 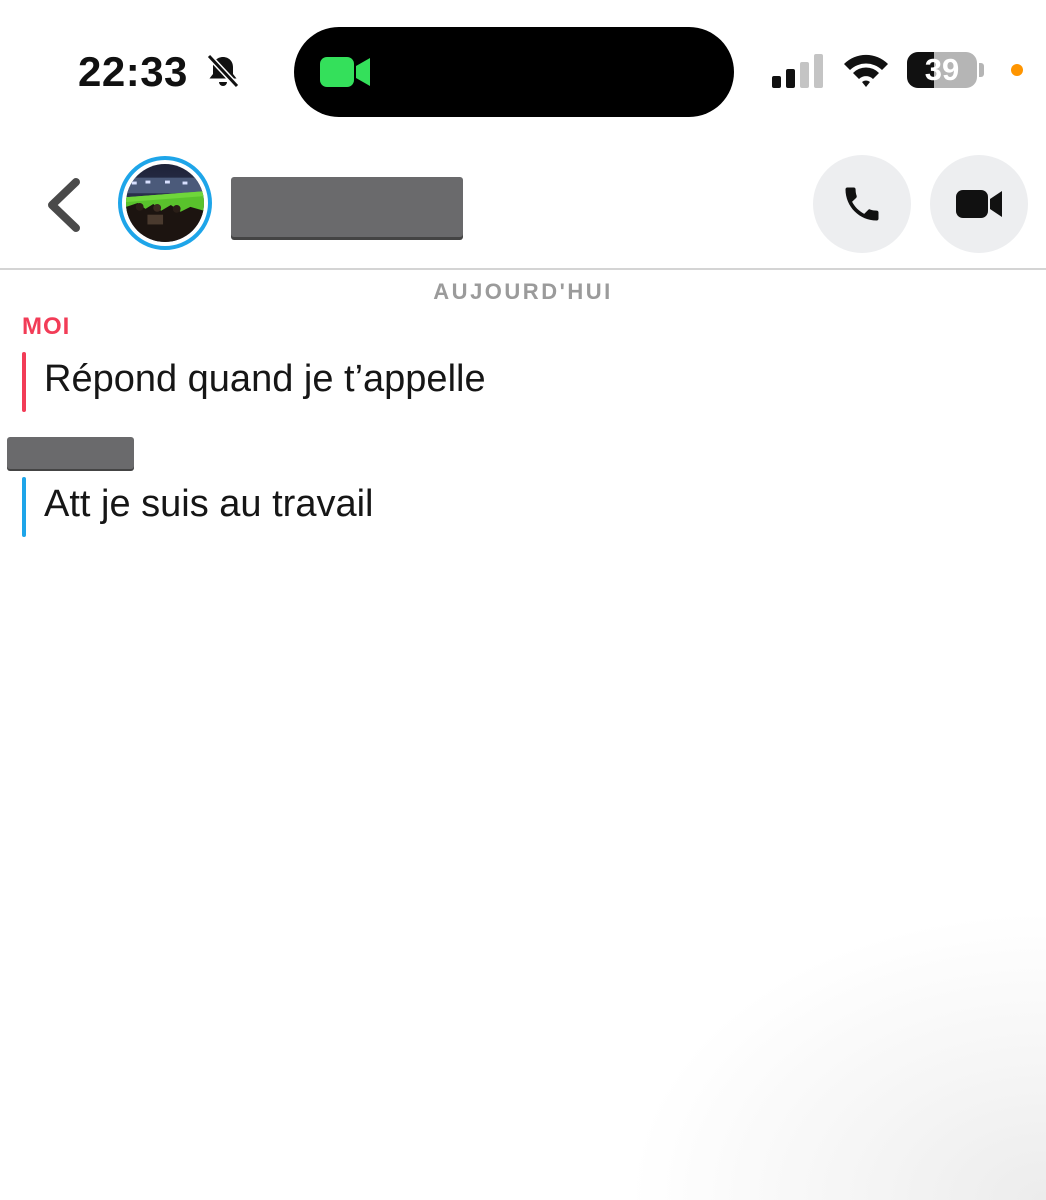 I want to click on phone-icon, so click(x=862, y=204).